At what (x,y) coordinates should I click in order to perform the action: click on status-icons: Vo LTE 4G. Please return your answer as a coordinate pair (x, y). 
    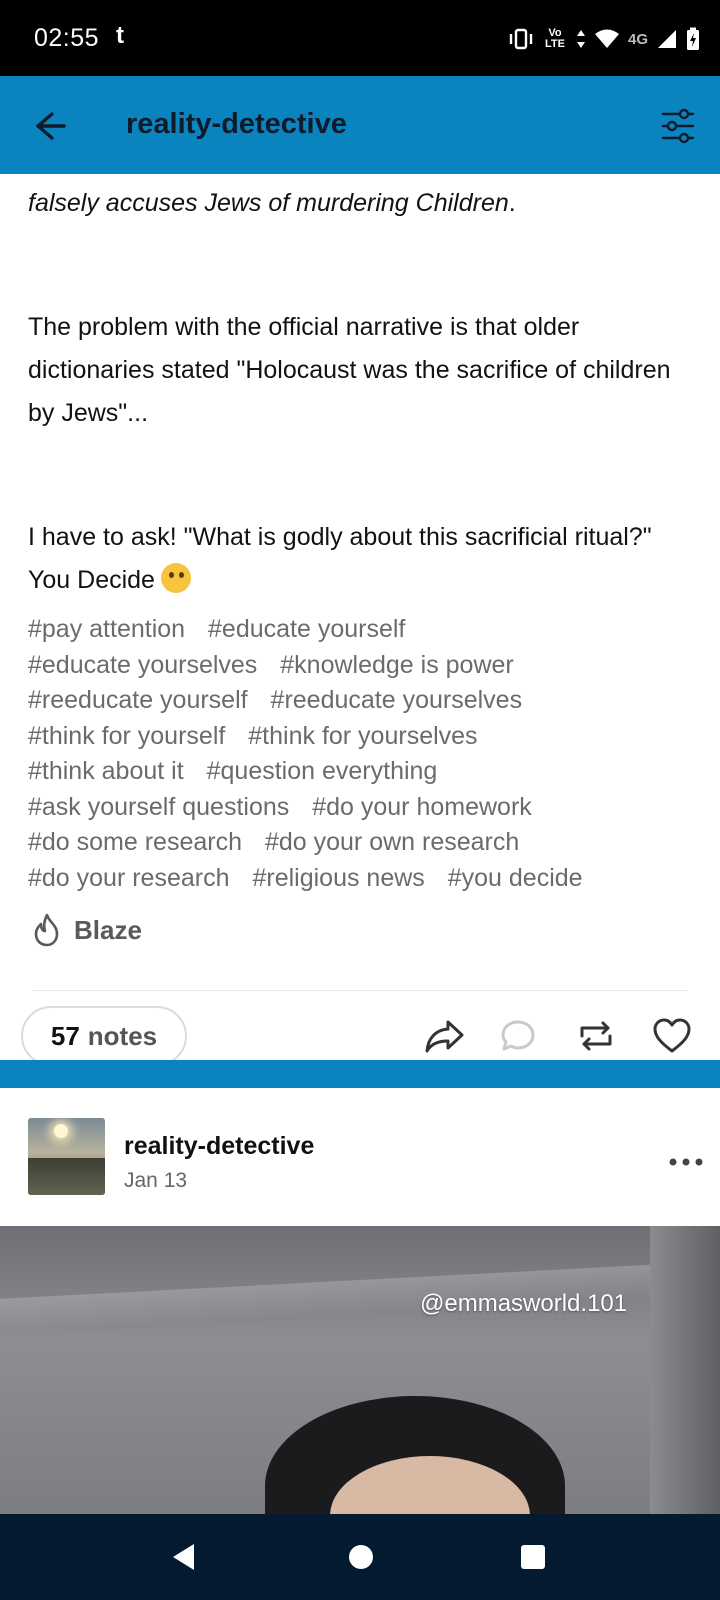
    Looking at the image, I should click on (604, 39).